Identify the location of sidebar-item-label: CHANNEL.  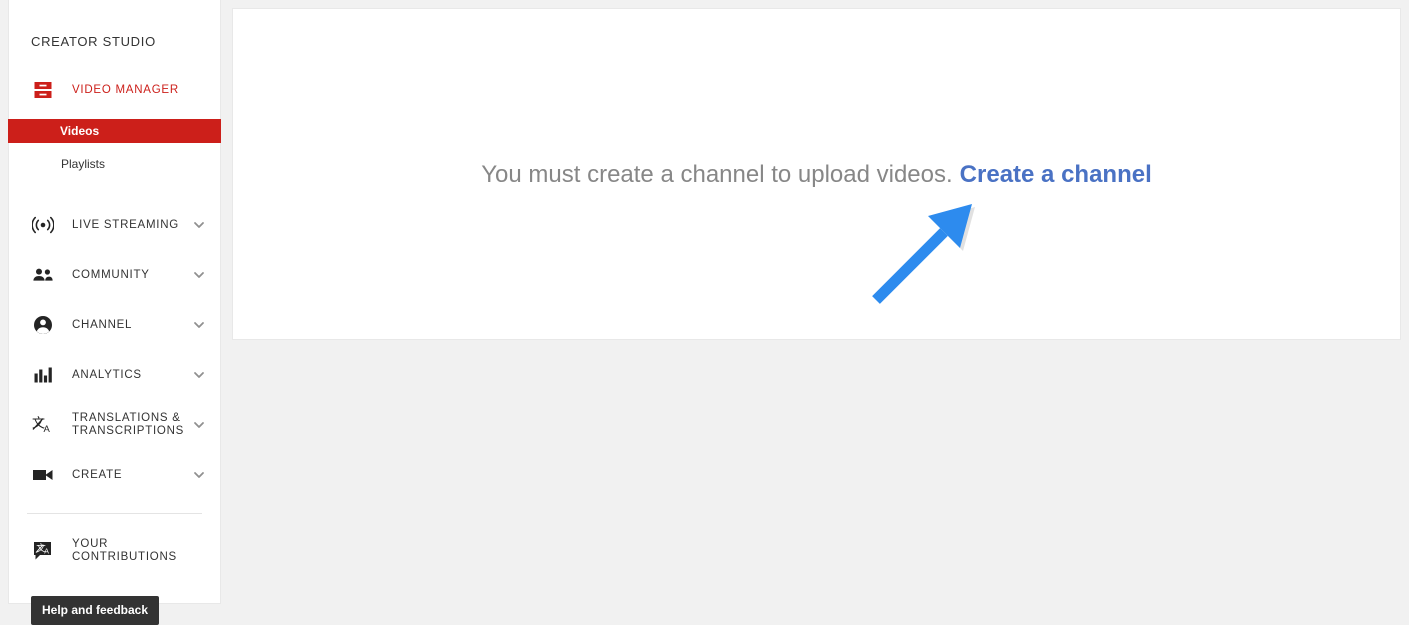
(102, 324).